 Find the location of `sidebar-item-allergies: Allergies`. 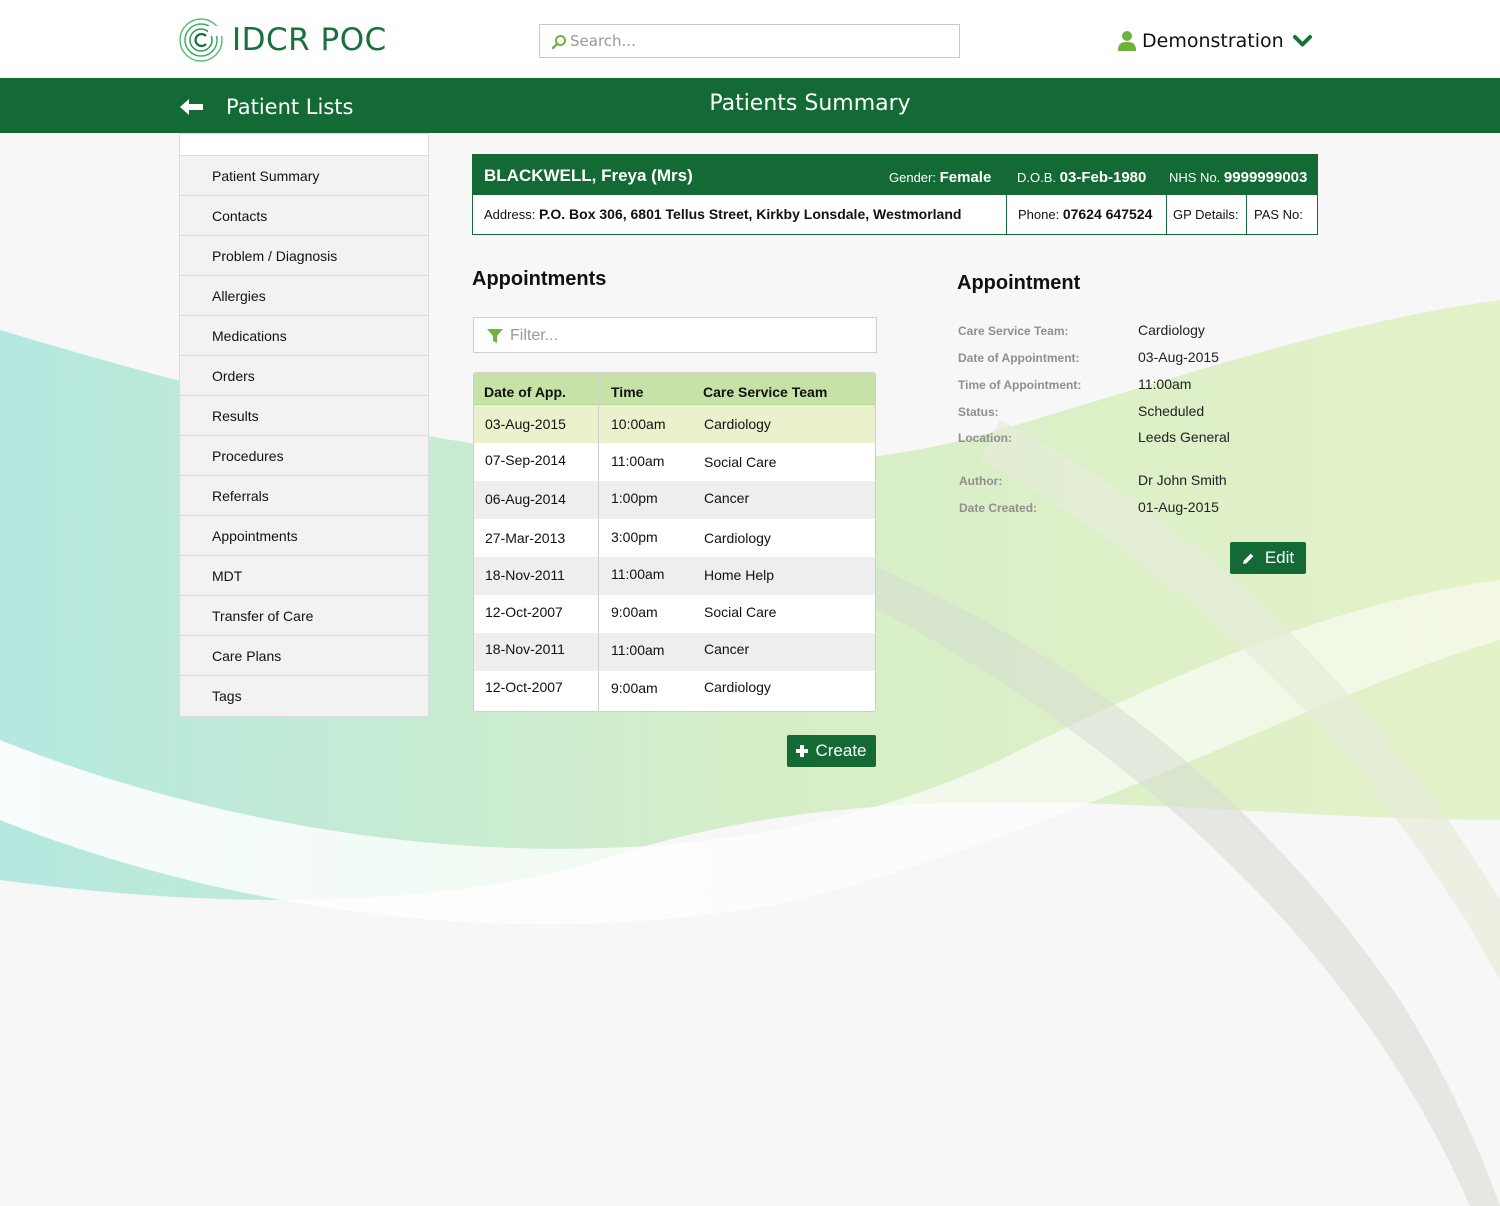

sidebar-item-allergies: Allergies is located at coordinates (304, 296).